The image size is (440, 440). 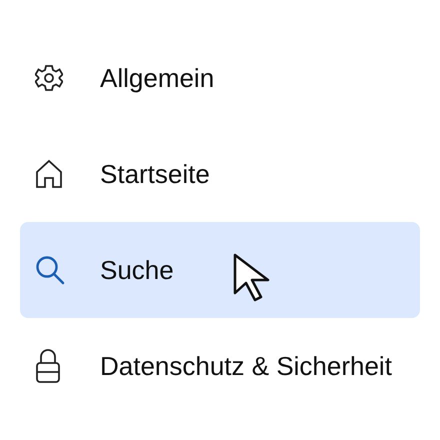 What do you see at coordinates (252, 277) in the screenshot?
I see `cursor-icon` at bounding box center [252, 277].